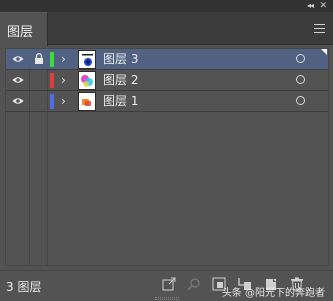 The width and height of the screenshot is (333, 301). Describe the element at coordinates (166, 6) in the screenshot. I see `panel-titlebar: ◂◂ ✕` at that location.